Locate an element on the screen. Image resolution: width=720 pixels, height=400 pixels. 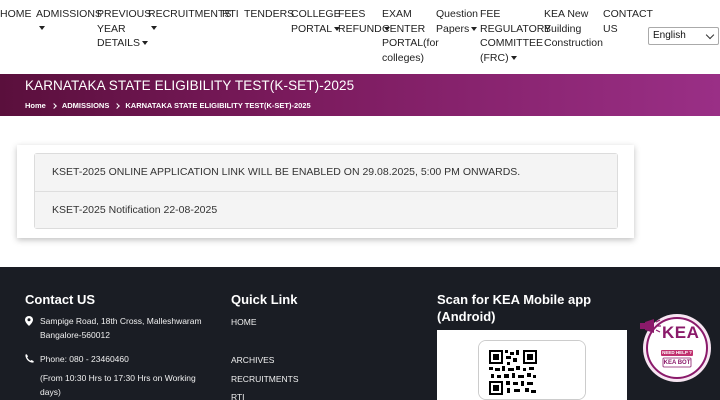
nav-item-kea-new-building-construction: KEA New Building Construction is located at coordinates (573, 29).